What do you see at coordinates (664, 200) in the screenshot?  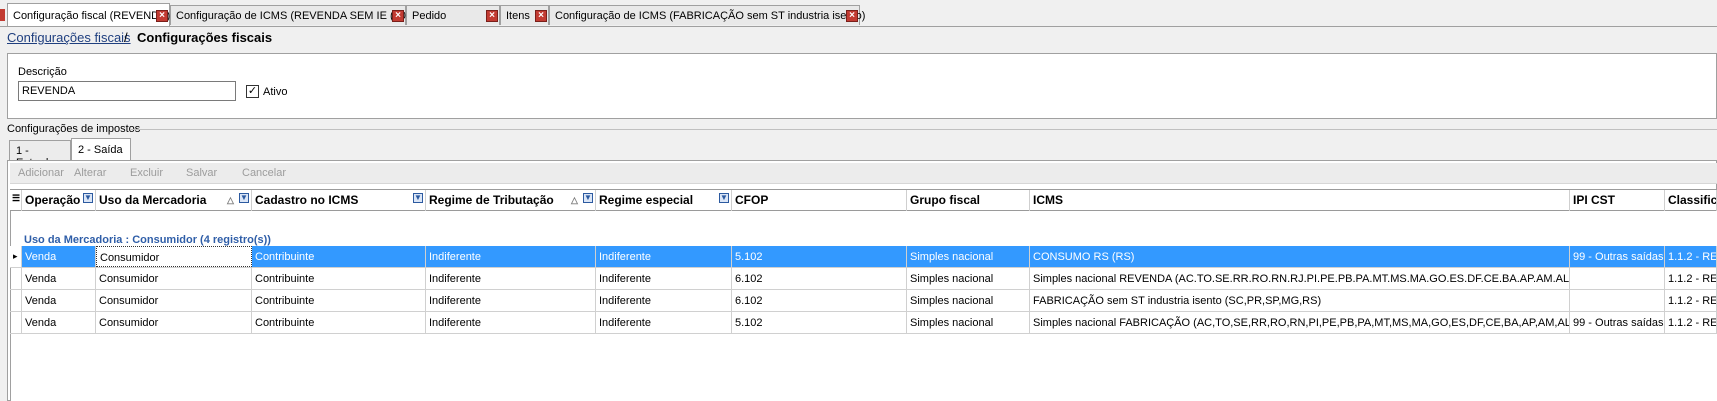 I see `col-regime-especial: Regime especial ▼` at bounding box center [664, 200].